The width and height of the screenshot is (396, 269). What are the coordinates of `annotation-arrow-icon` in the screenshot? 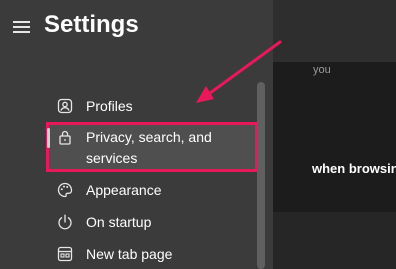 It's located at (239, 71).